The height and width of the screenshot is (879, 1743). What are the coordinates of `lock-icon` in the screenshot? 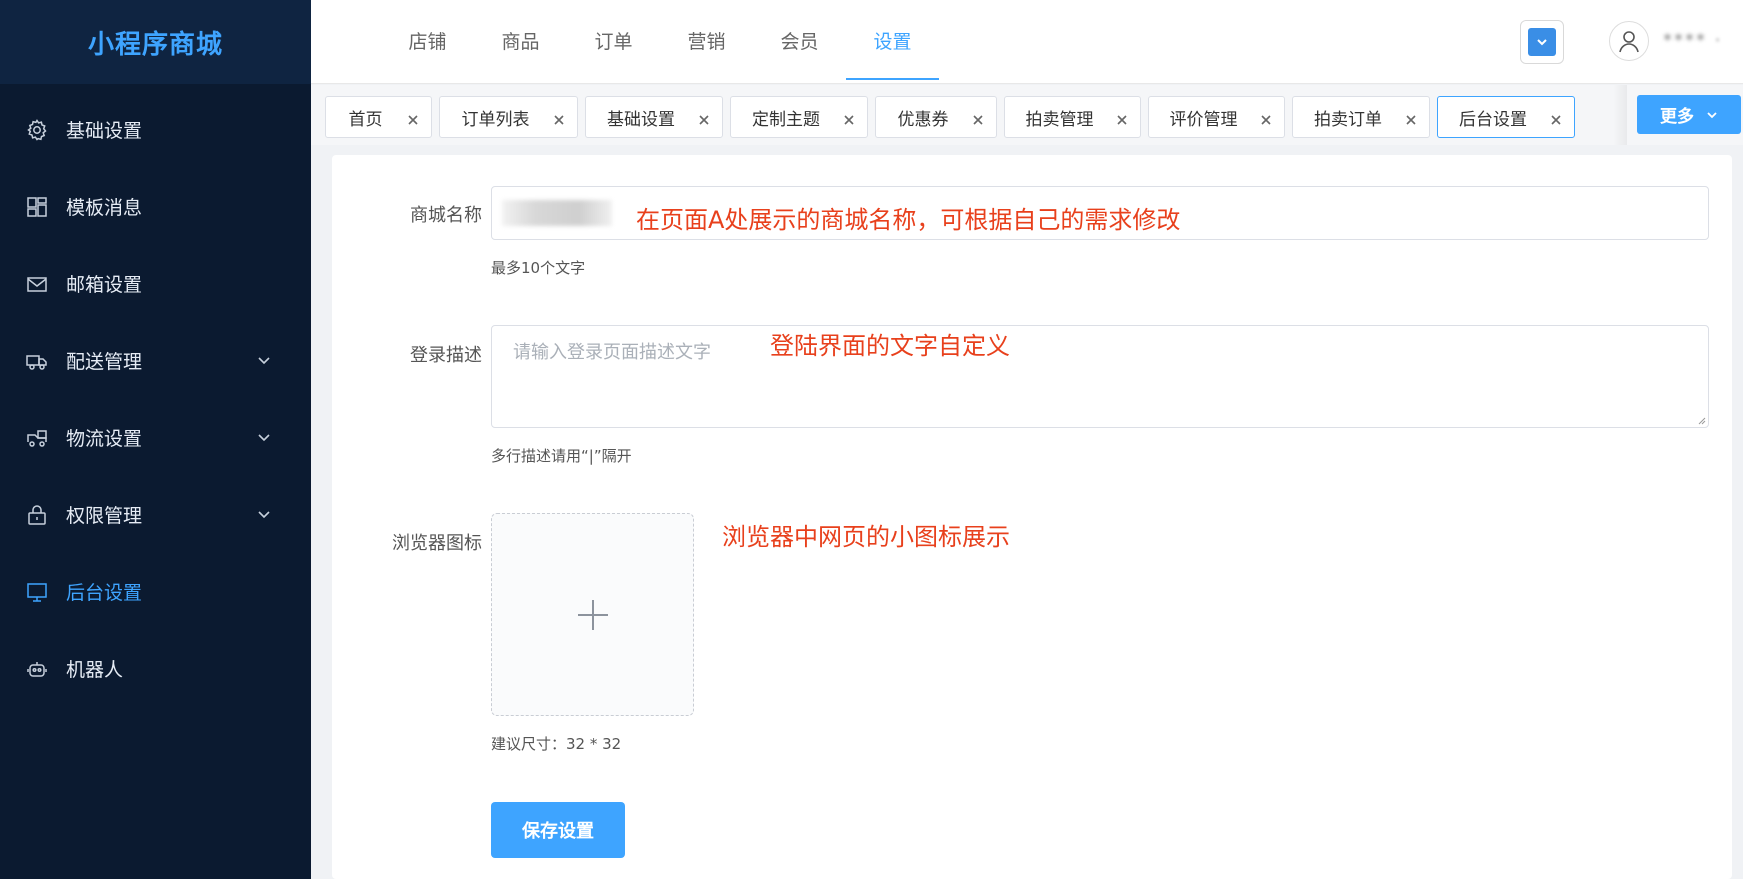 It's located at (37, 515).